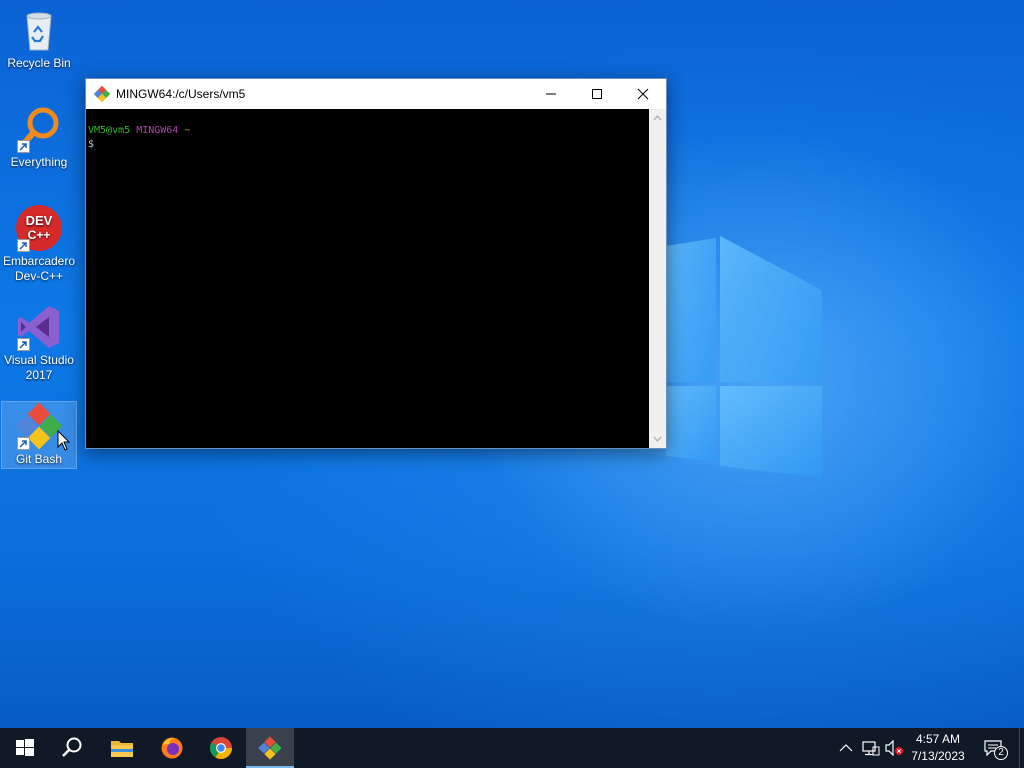 Image resolution: width=1024 pixels, height=768 pixels. What do you see at coordinates (39, 220) in the screenshot?
I see `svg-text: DEV` at bounding box center [39, 220].